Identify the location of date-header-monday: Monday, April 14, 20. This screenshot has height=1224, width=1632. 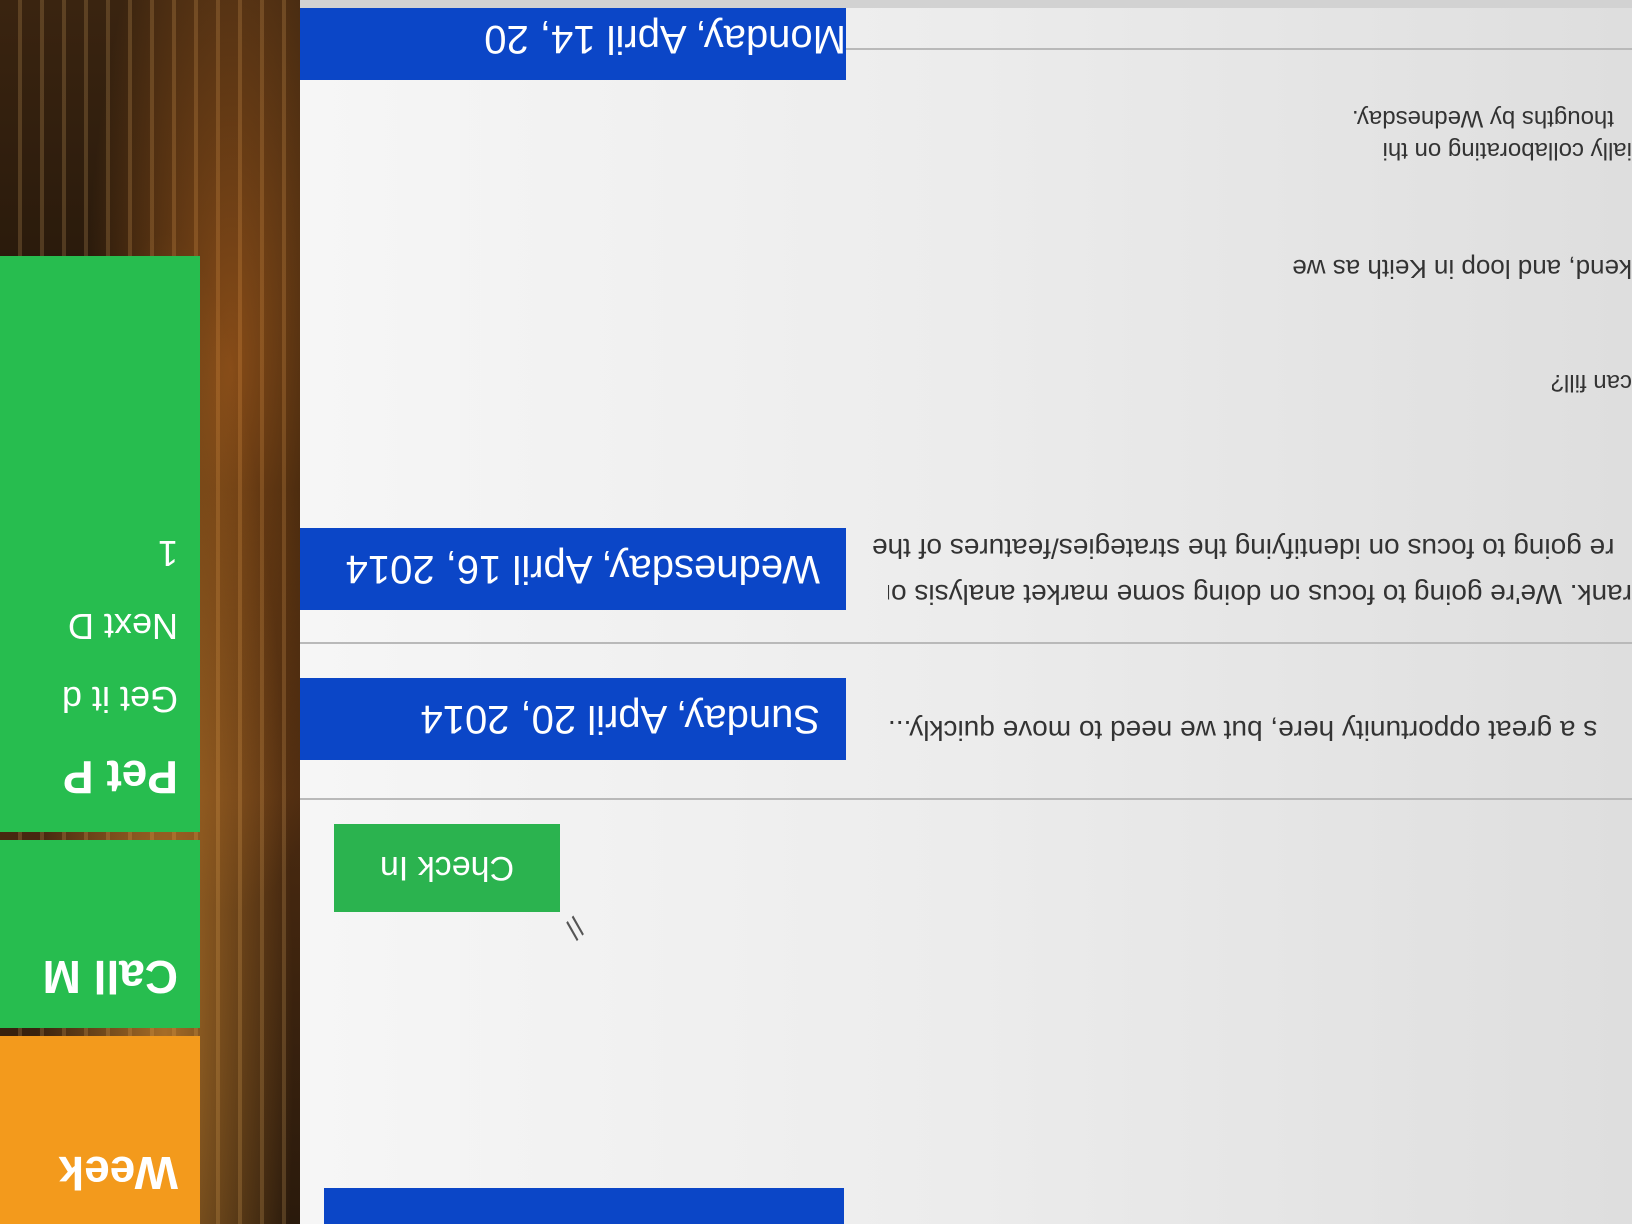
(573, 40).